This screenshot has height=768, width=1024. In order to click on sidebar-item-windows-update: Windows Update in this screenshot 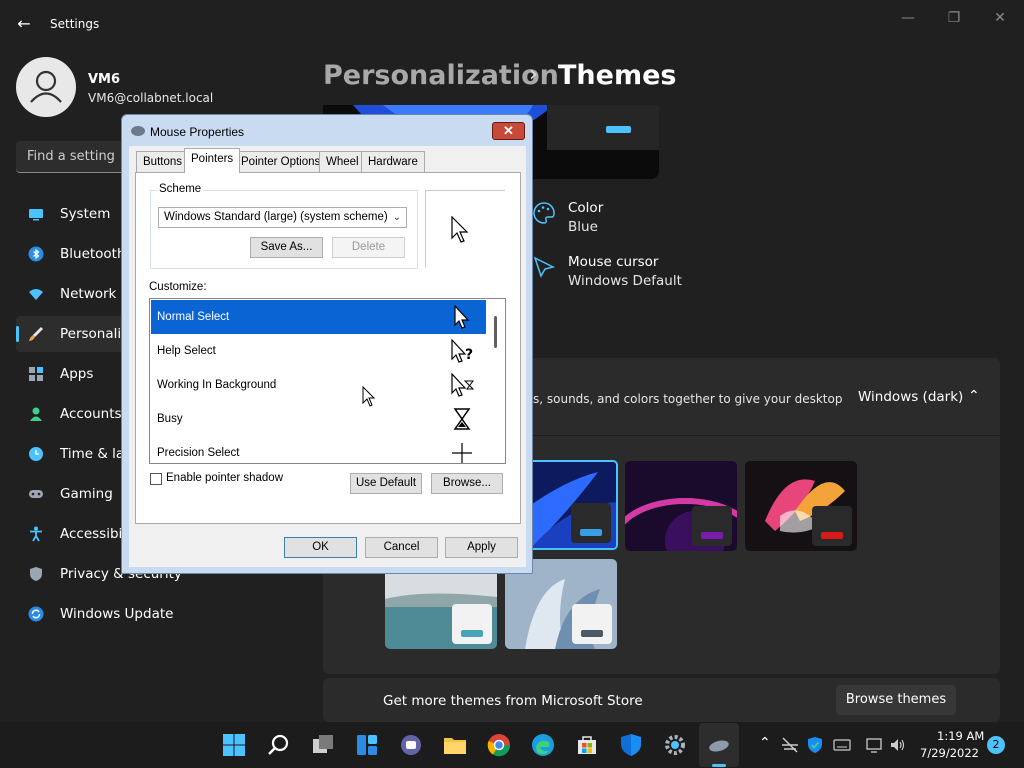, I will do `click(94, 614)`.